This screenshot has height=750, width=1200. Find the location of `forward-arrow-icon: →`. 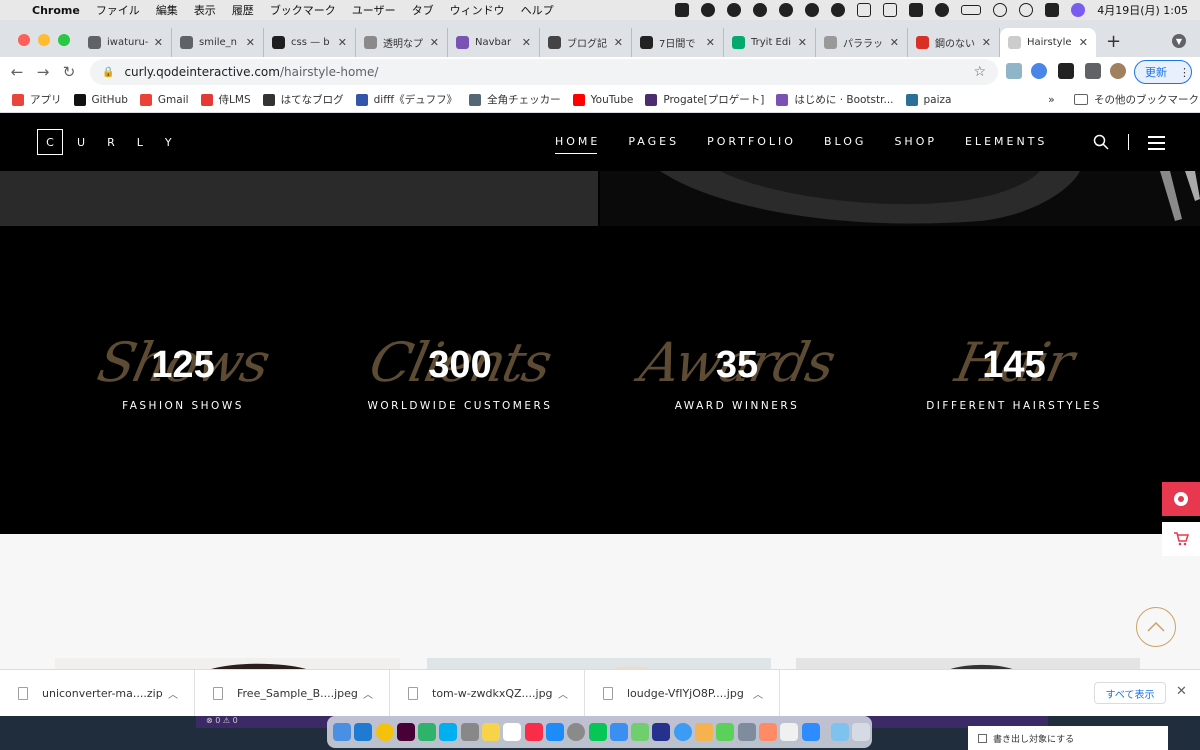

forward-arrow-icon: → is located at coordinates (43, 72).